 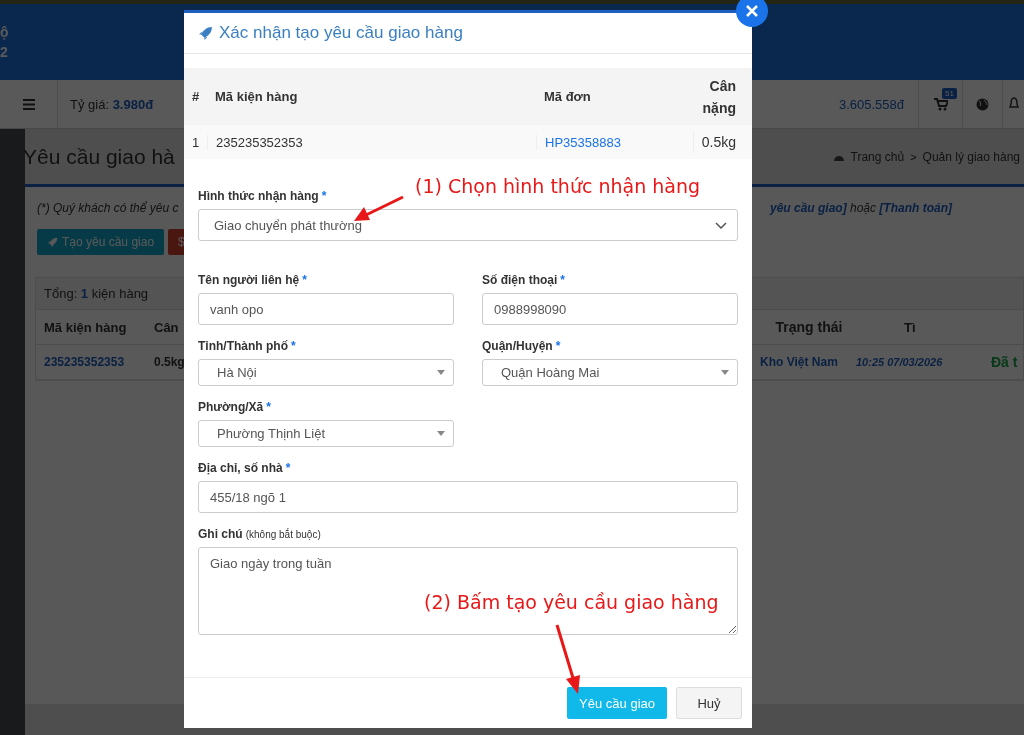 I want to click on cart-badge: 51, so click(x=949, y=93).